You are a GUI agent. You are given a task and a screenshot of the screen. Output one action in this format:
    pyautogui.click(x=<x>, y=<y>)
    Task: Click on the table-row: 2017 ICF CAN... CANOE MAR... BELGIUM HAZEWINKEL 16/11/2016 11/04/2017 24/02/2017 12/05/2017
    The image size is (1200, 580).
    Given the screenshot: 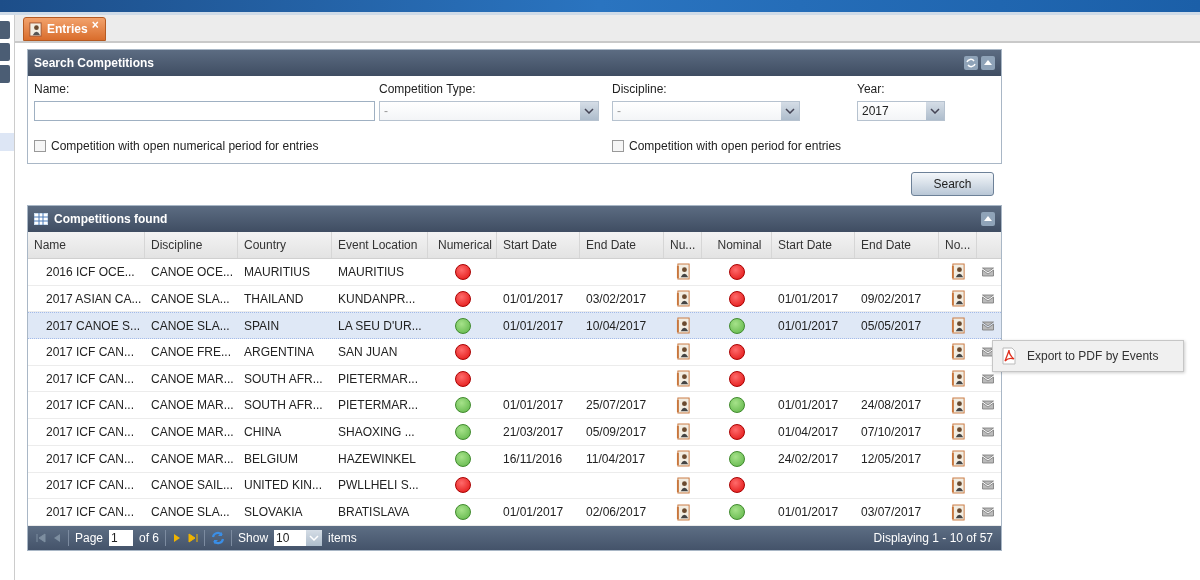 What is the action you would take?
    pyautogui.click(x=514, y=459)
    